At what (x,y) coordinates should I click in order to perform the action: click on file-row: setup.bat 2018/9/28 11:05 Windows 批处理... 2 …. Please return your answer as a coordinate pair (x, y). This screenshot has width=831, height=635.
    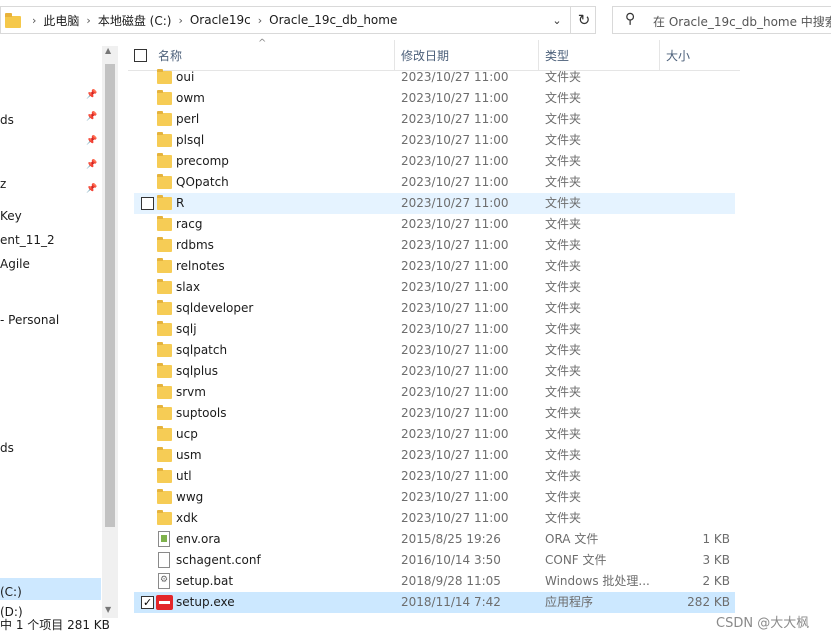
    Looking at the image, I should click on (434, 581).